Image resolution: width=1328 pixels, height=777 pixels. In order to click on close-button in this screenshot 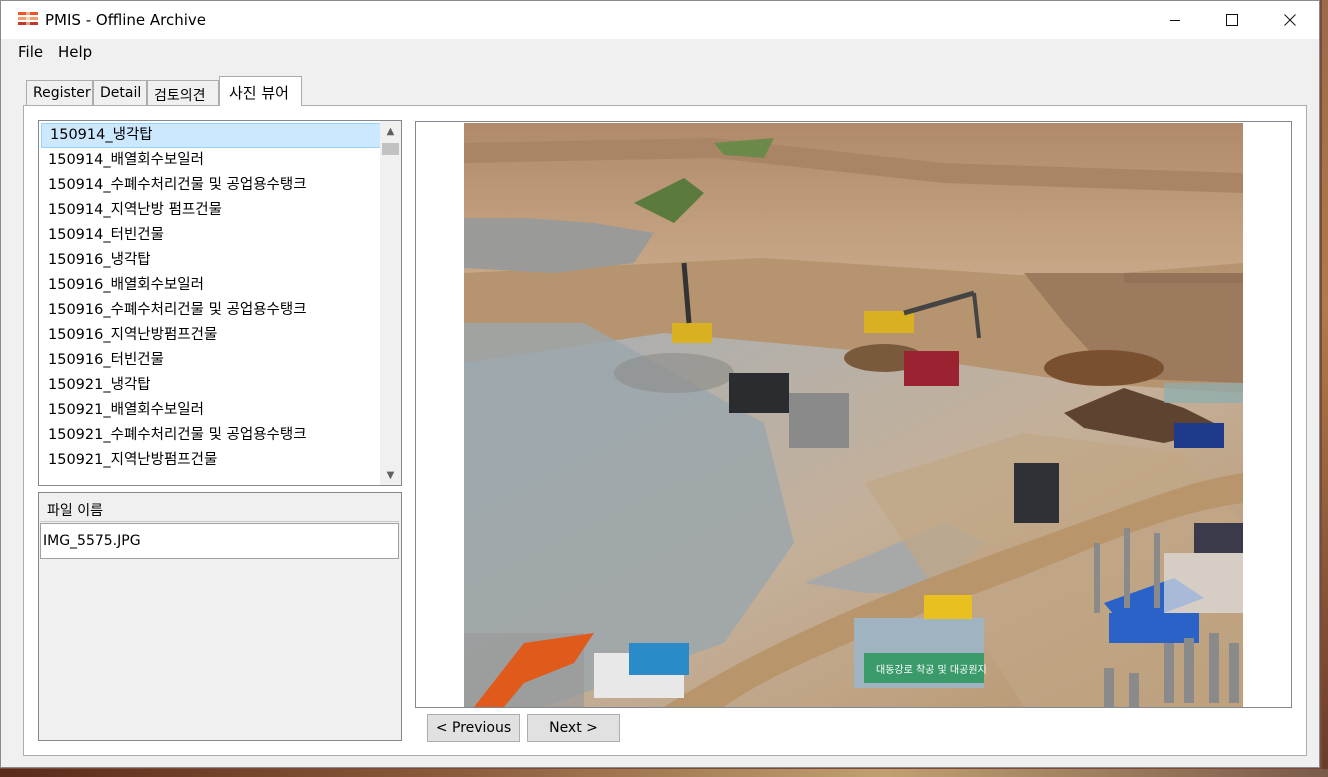, I will do `click(1290, 20)`.